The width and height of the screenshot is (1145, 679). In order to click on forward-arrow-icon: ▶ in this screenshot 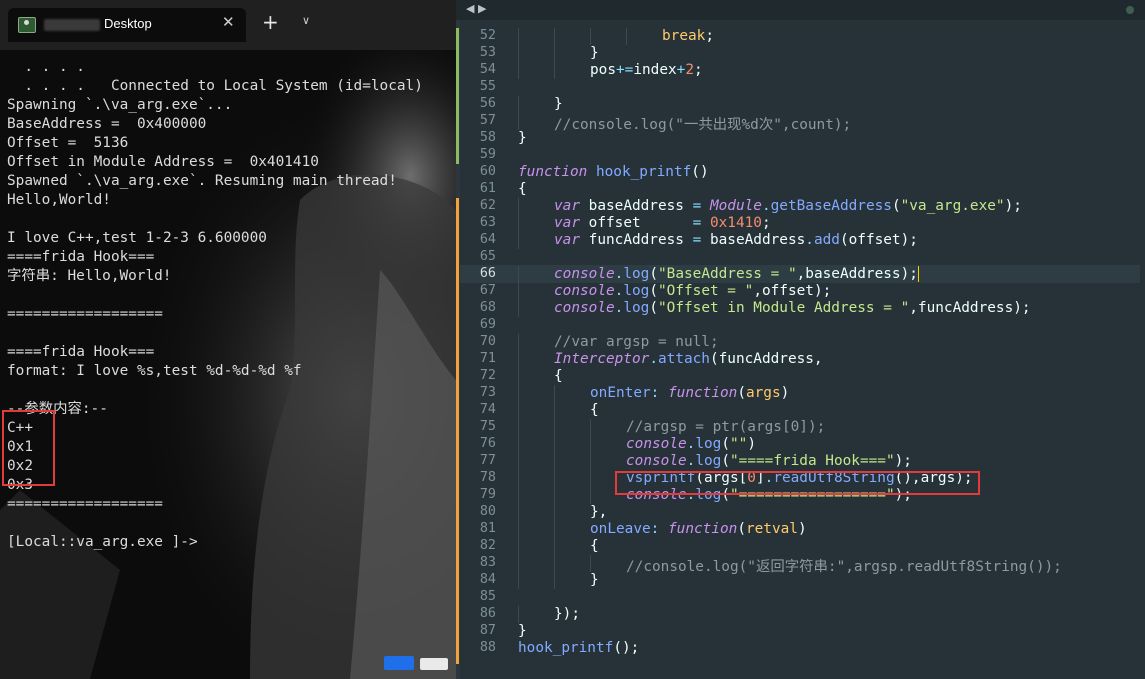, I will do `click(482, 8)`.